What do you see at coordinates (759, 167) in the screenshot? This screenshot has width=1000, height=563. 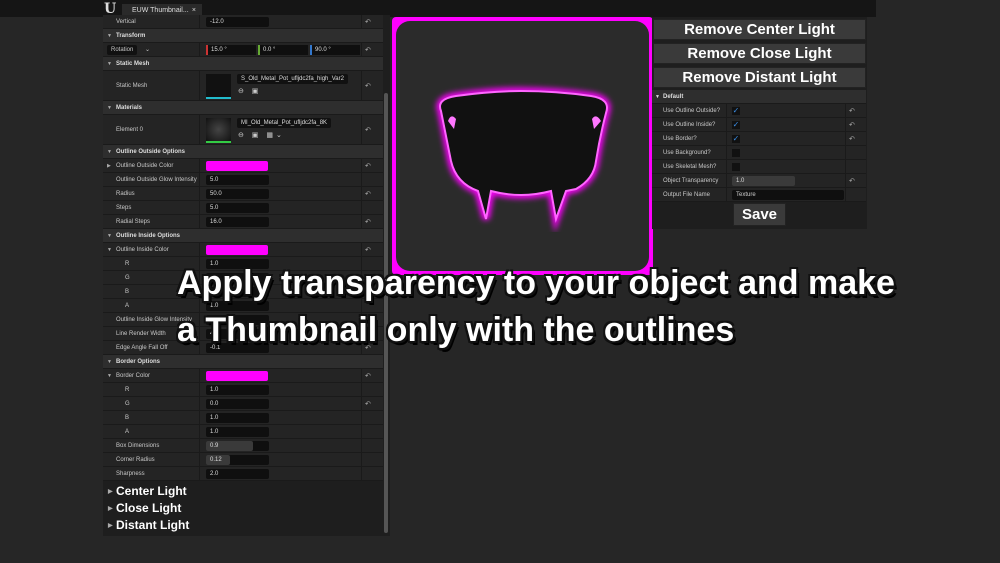 I see `use-skeletal-mesh-row: Use Skeletal Mesh?` at bounding box center [759, 167].